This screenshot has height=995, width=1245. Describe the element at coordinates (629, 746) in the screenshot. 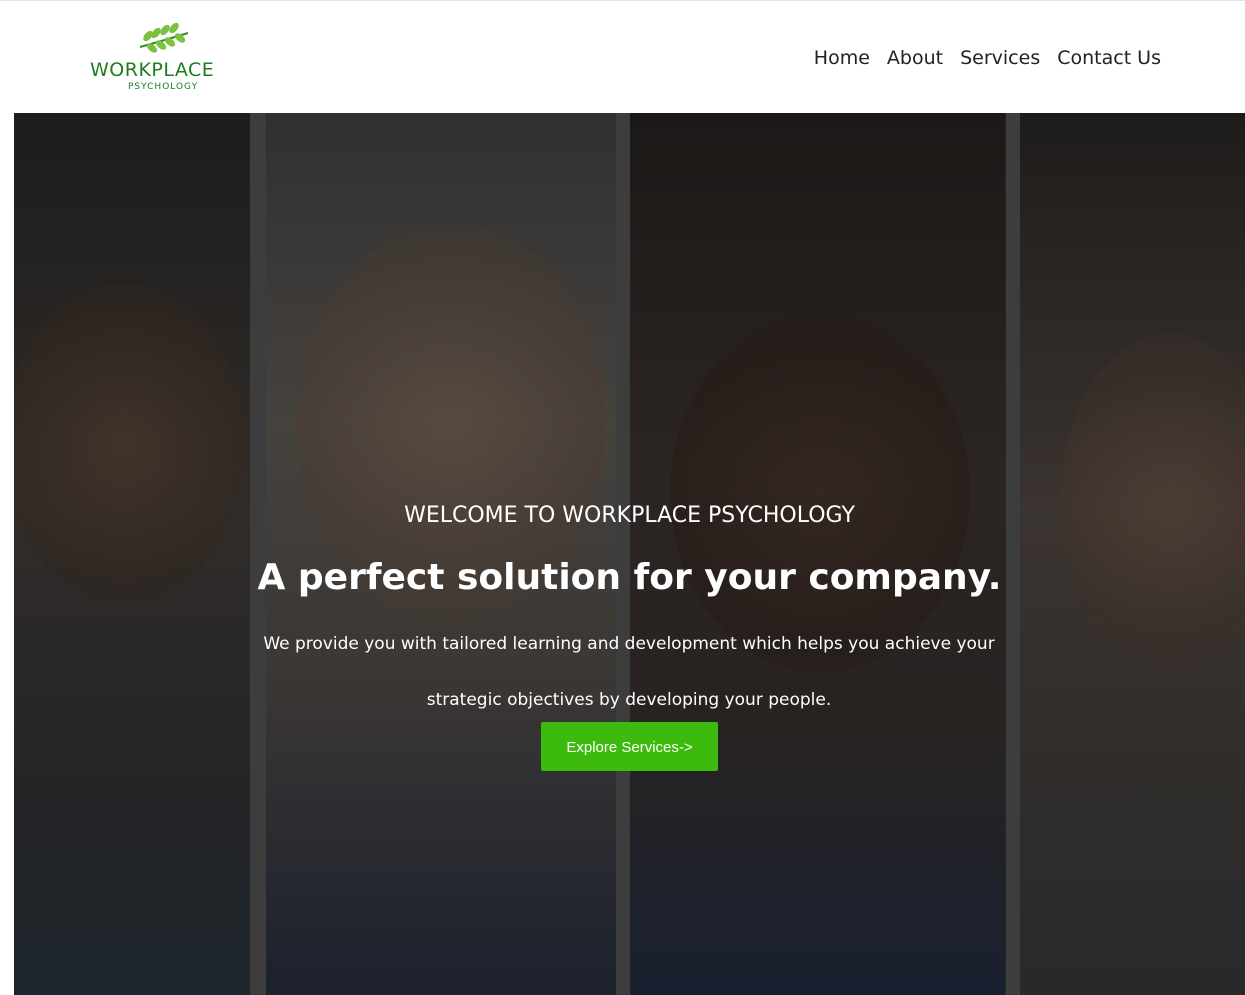

I see `explore-services-button: Explore Services->` at that location.